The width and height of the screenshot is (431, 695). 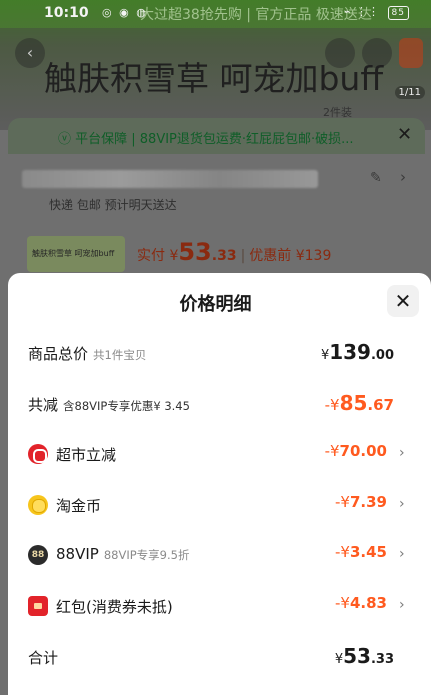 What do you see at coordinates (357, 352) in the screenshot?
I see `row-amount: ¥139.00` at bounding box center [357, 352].